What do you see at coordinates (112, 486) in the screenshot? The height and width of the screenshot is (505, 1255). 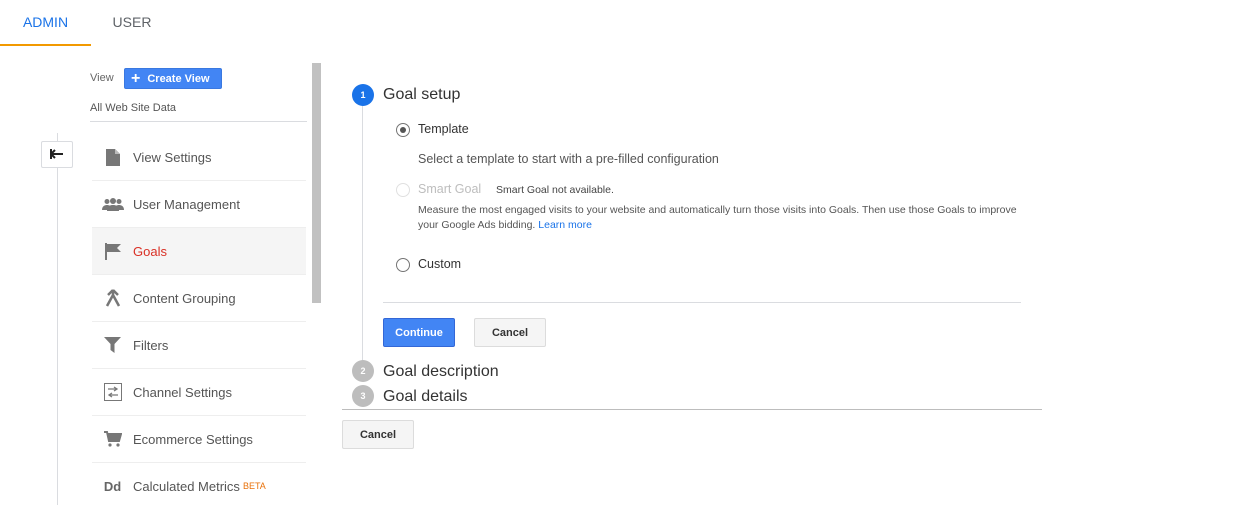 I see `dd-icon: Dd` at bounding box center [112, 486].